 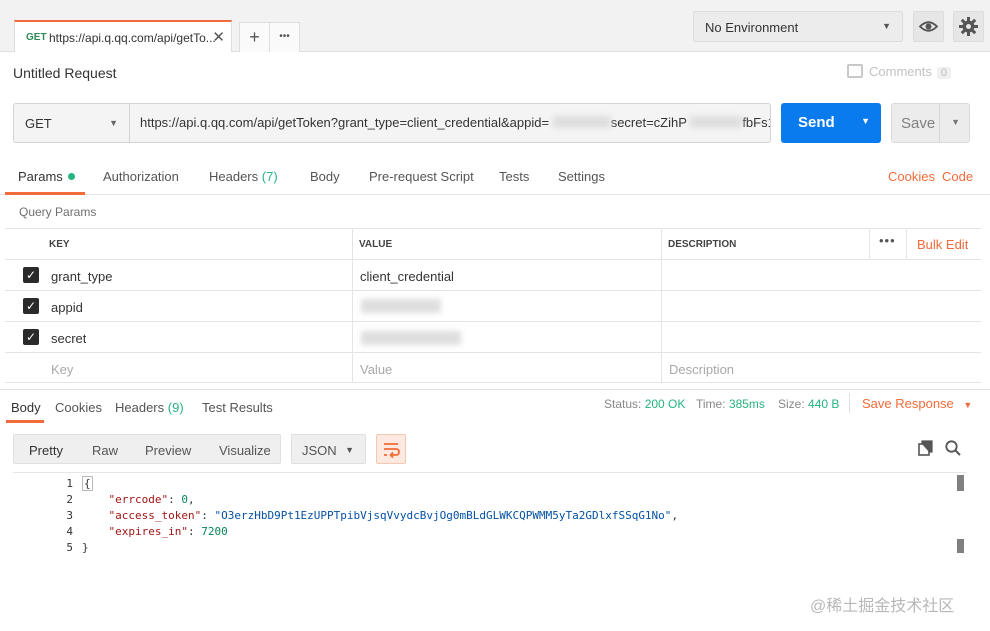 I want to click on wrap-line-button, so click(x=391, y=449).